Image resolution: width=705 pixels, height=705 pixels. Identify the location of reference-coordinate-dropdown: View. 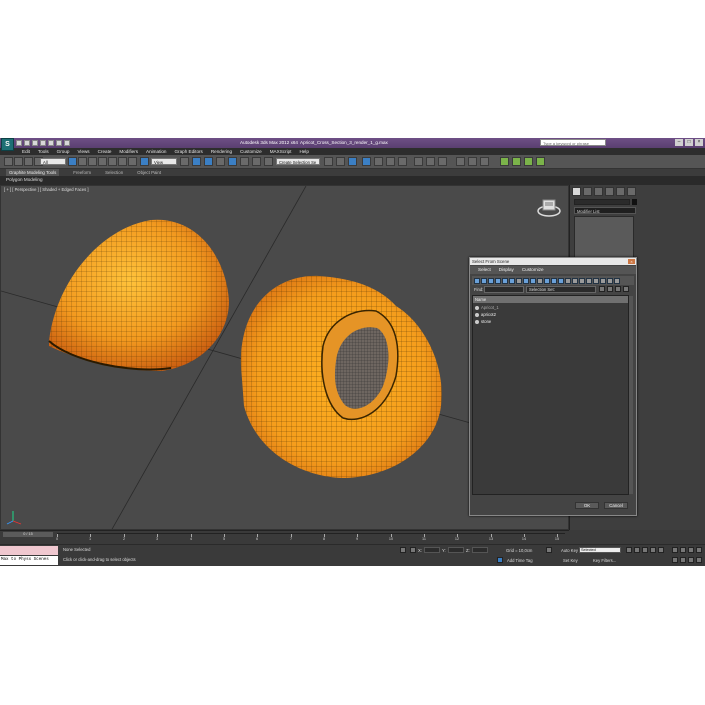
(164, 161).